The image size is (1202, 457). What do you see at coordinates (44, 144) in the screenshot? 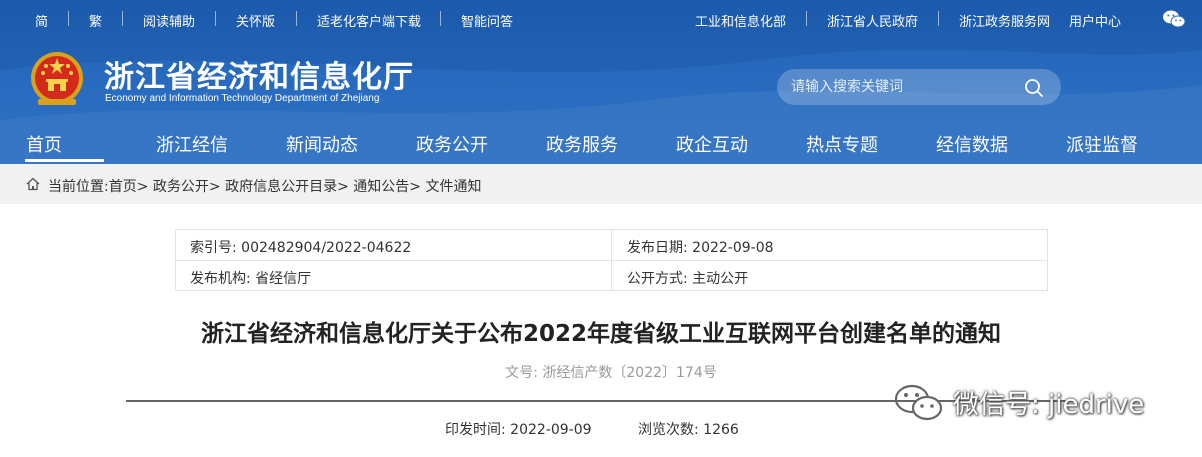
I see `nav-home: 首页` at bounding box center [44, 144].